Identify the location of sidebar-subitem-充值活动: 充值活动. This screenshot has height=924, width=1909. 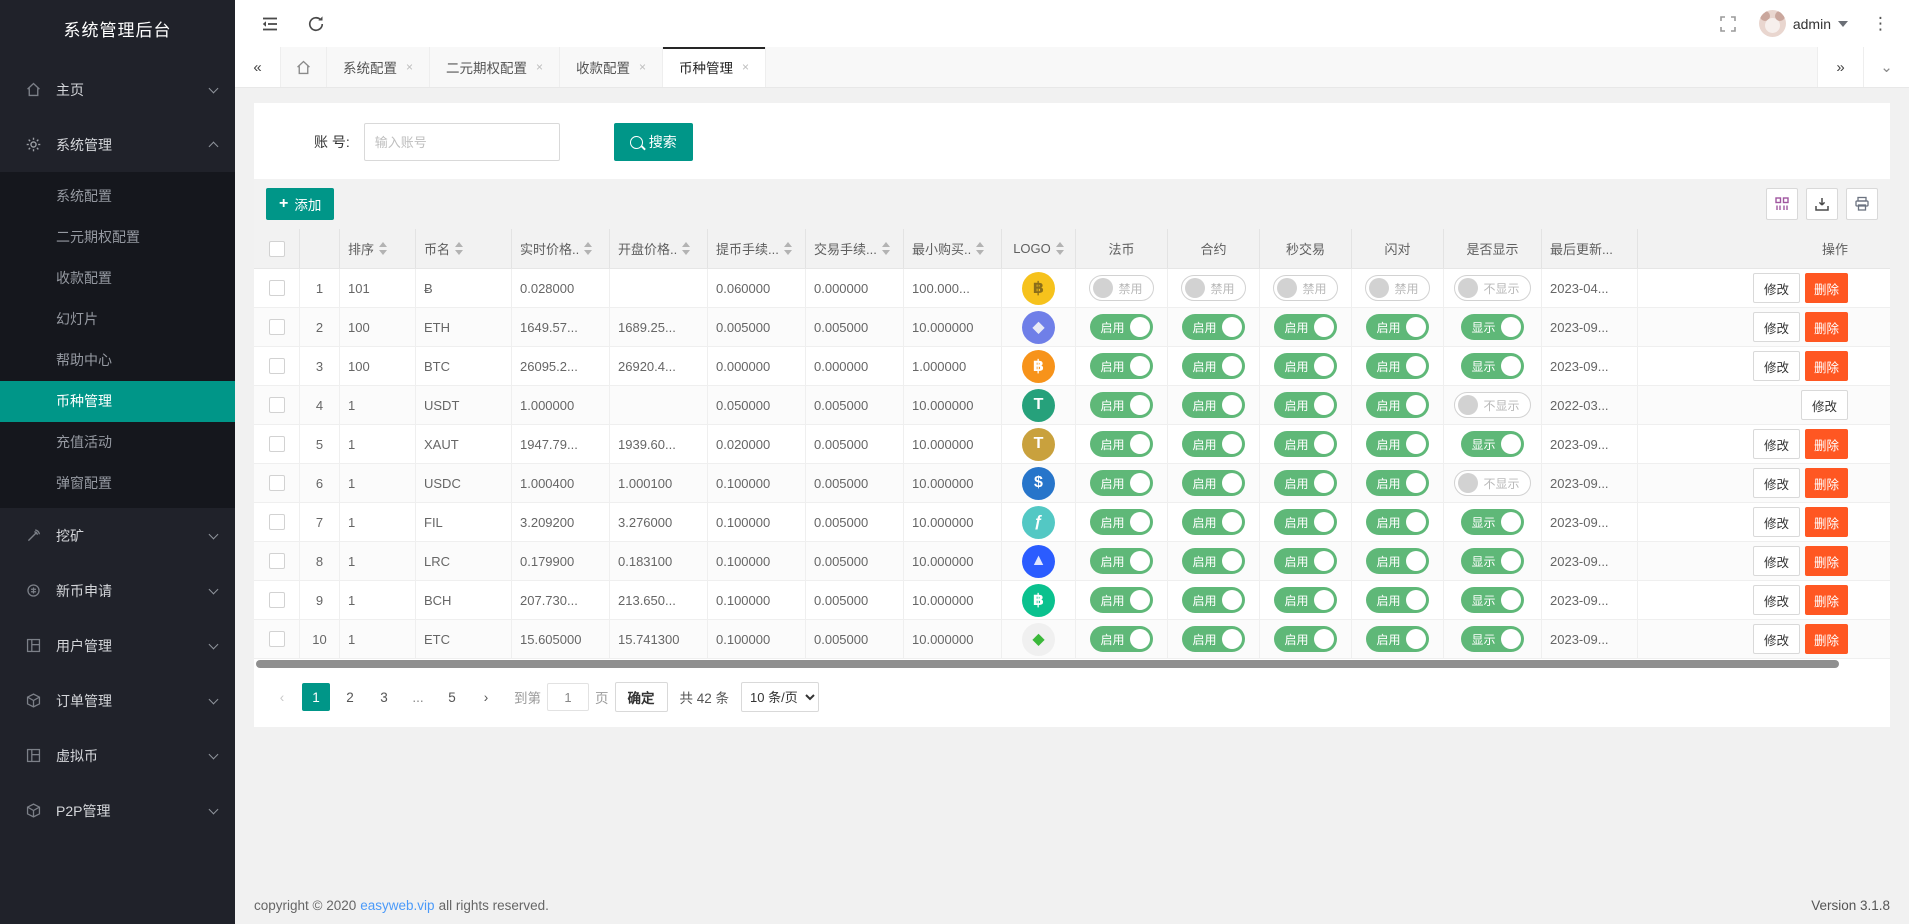
(117, 442).